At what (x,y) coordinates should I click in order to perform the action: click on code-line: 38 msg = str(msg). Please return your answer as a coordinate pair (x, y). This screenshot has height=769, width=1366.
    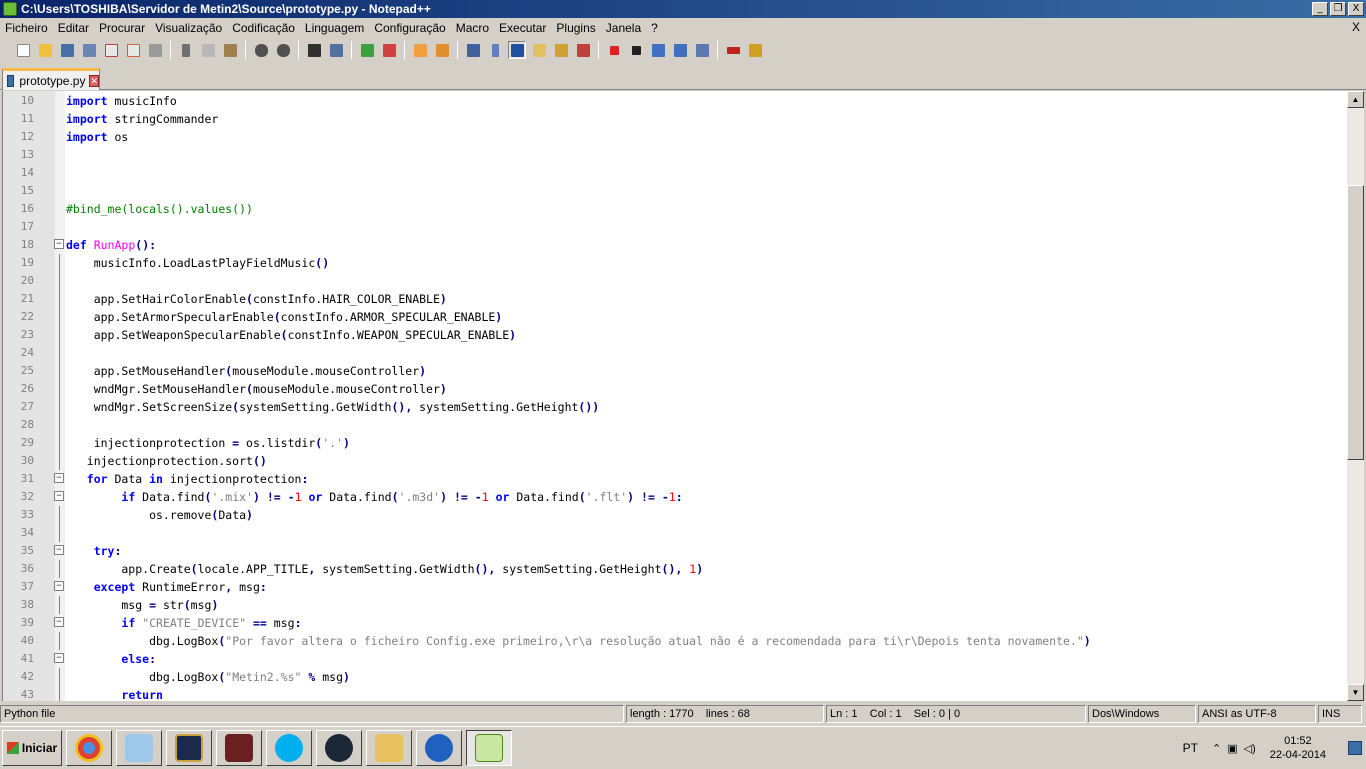
    Looking at the image, I should click on (675, 605).